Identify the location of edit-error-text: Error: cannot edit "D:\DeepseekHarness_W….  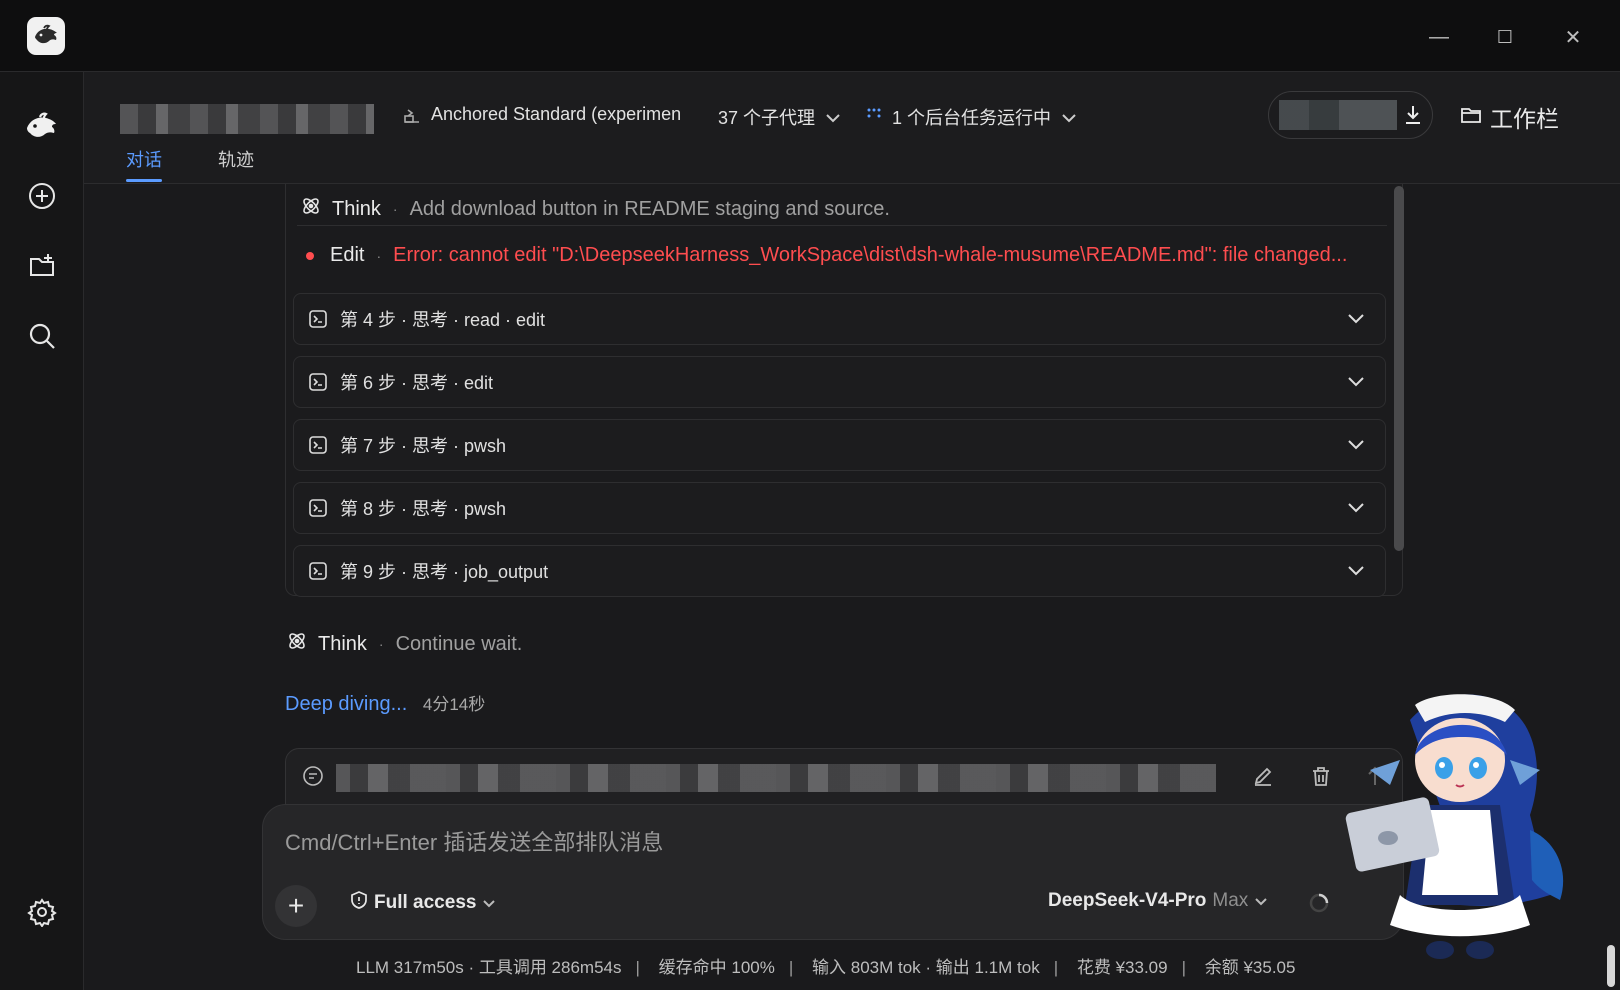
(870, 255).